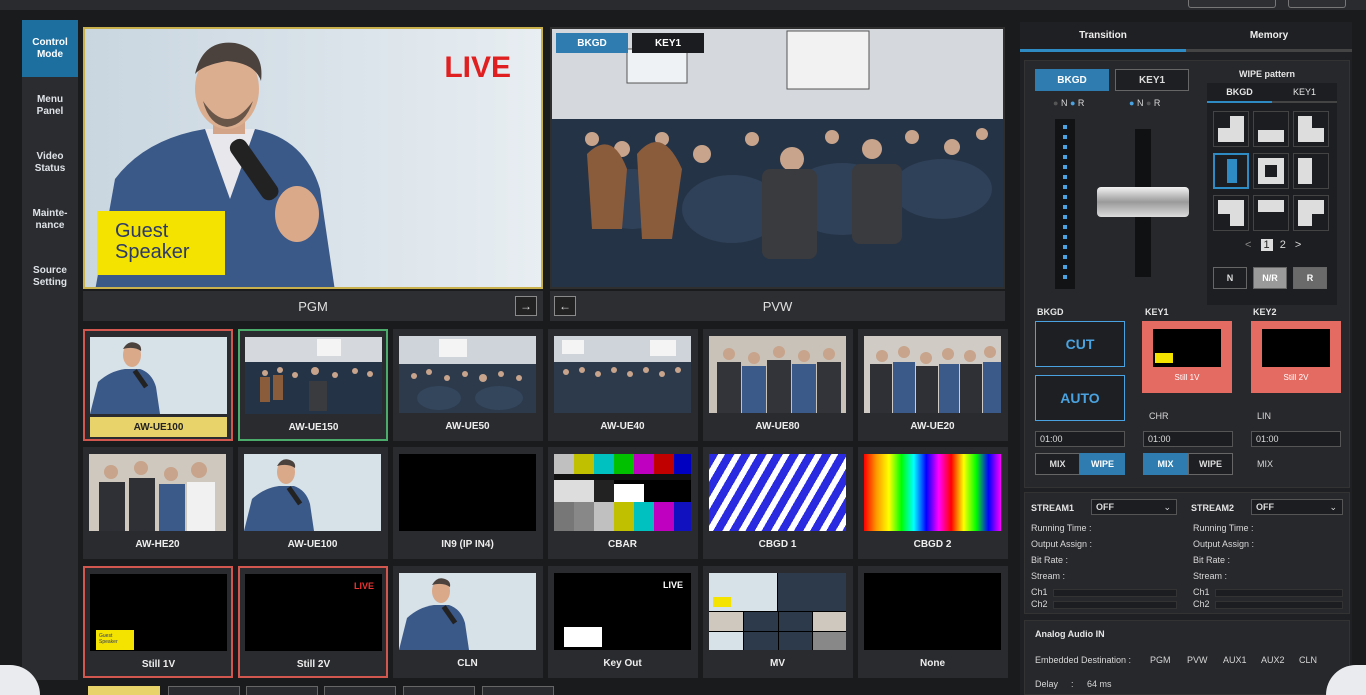 The width and height of the screenshot is (1366, 695). Describe the element at coordinates (1269, 37) in the screenshot. I see `tab-memory: Memory` at that location.